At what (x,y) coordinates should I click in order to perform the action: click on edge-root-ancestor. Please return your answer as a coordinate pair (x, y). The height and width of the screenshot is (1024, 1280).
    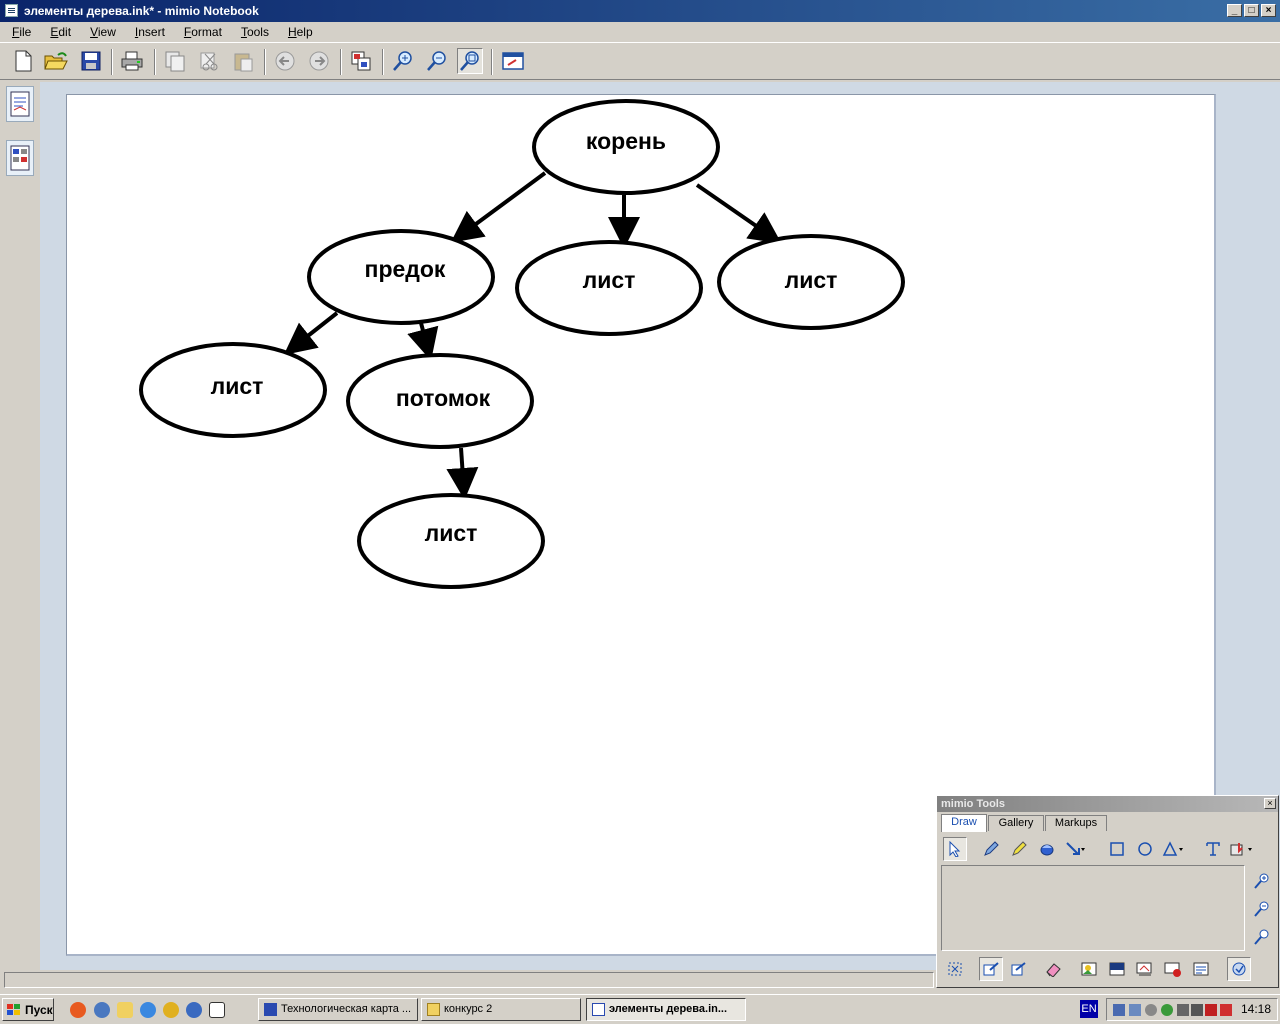
    Looking at the image, I should click on (498, 207).